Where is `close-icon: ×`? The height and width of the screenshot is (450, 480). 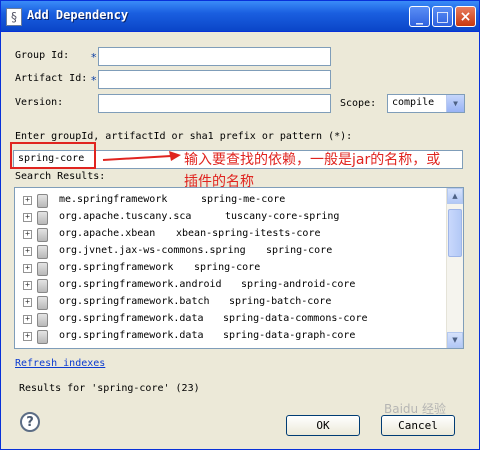 close-icon: × is located at coordinates (465, 17).